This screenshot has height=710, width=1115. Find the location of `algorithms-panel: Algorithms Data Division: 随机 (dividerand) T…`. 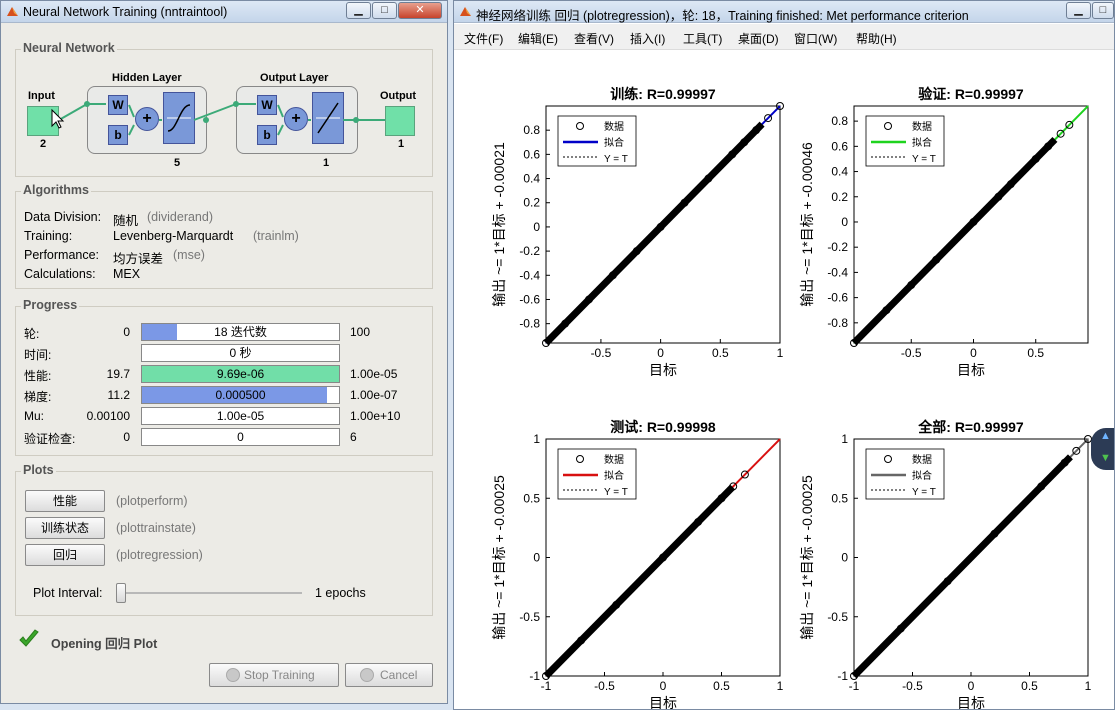

algorithms-panel: Algorithms Data Division: 随机 (dividerand) T… is located at coordinates (224, 236).